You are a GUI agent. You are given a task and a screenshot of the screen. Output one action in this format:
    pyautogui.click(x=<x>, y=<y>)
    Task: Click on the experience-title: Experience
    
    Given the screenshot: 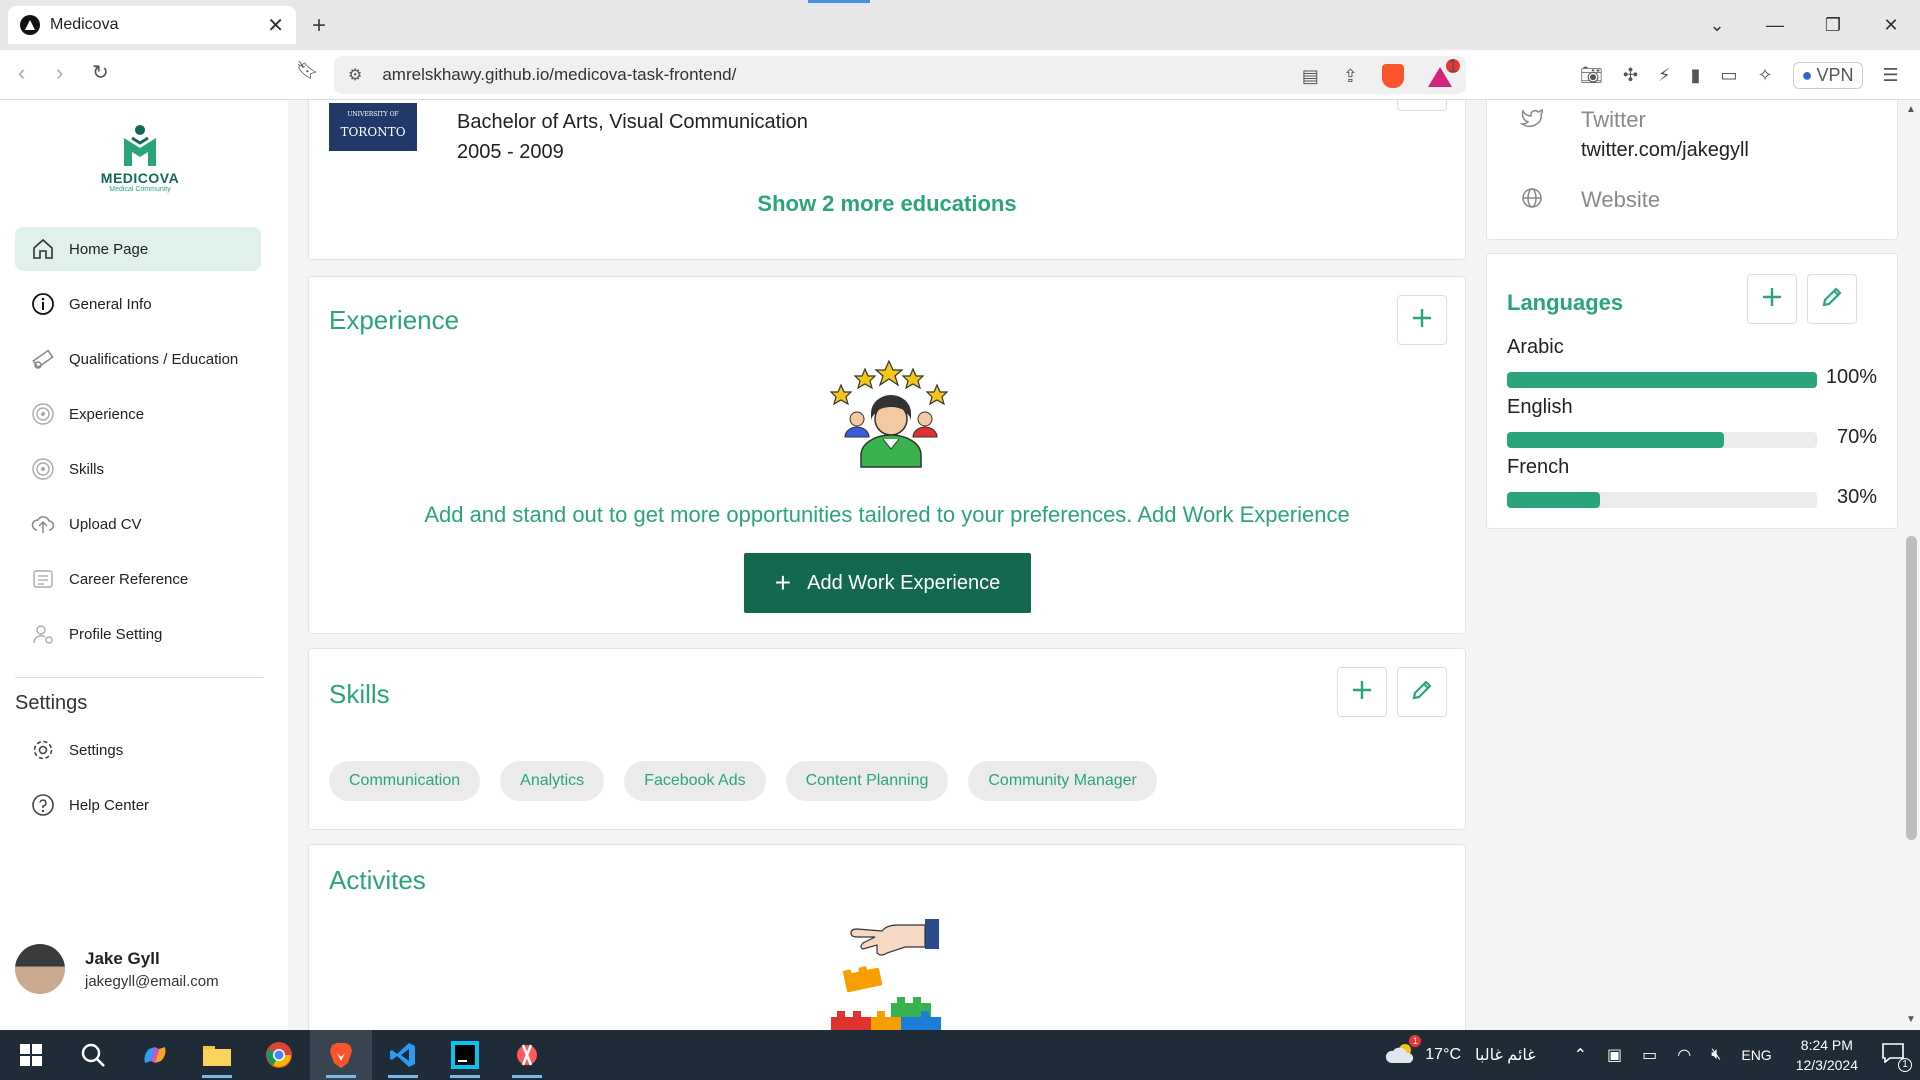 What is the action you would take?
    pyautogui.click(x=394, y=320)
    